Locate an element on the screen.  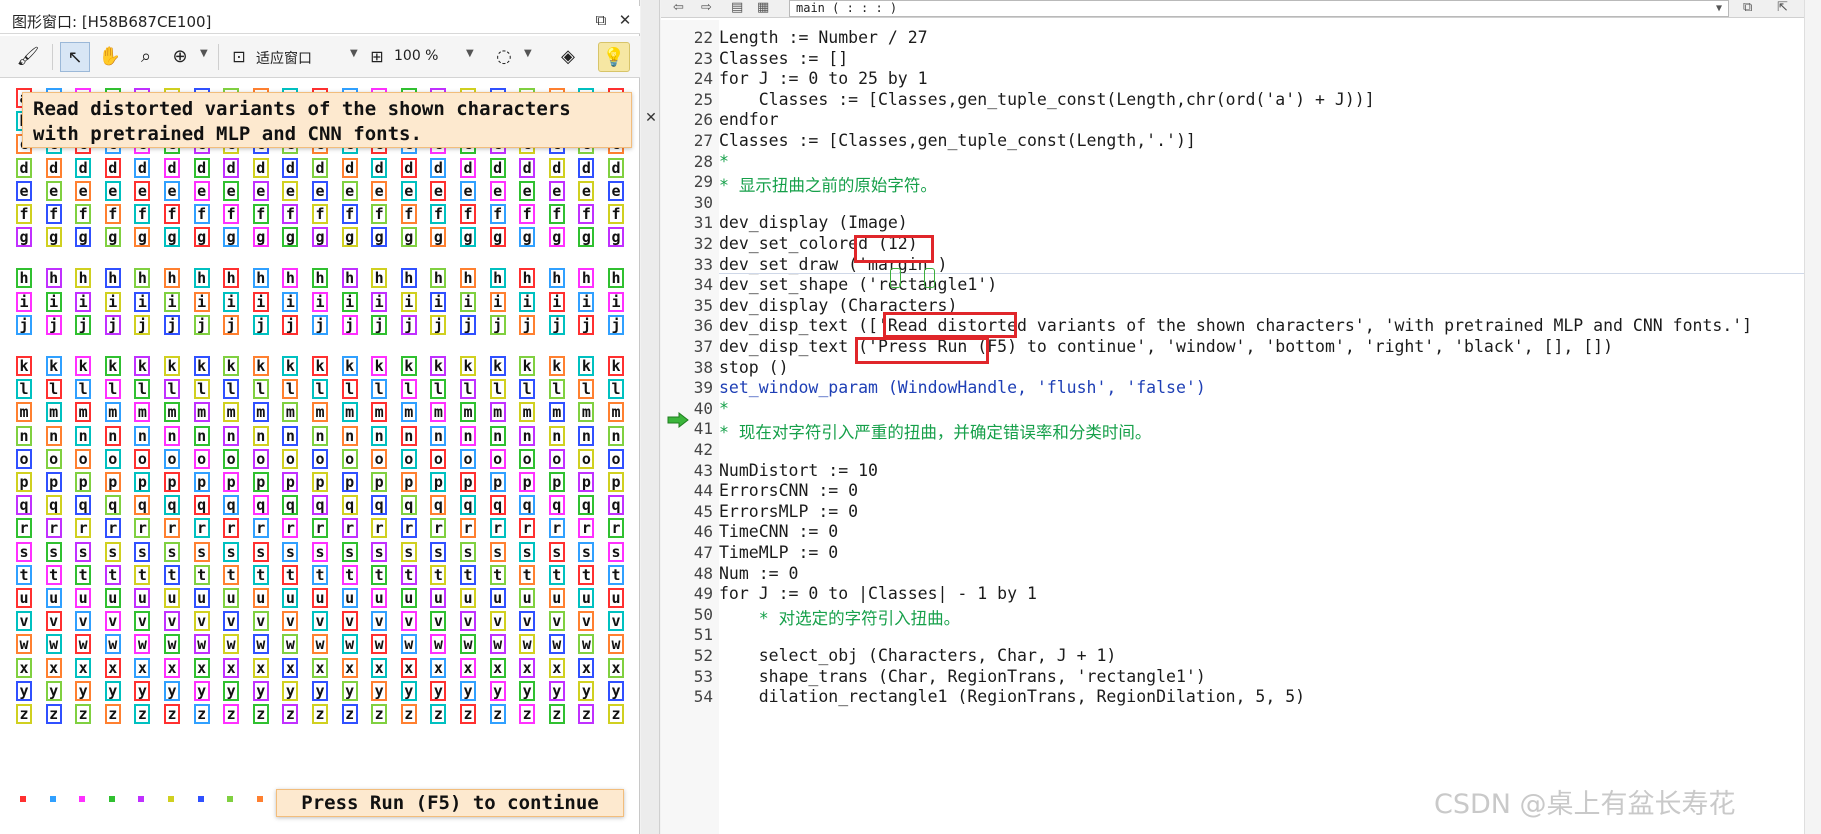
char-region: d is located at coordinates (556, 167).